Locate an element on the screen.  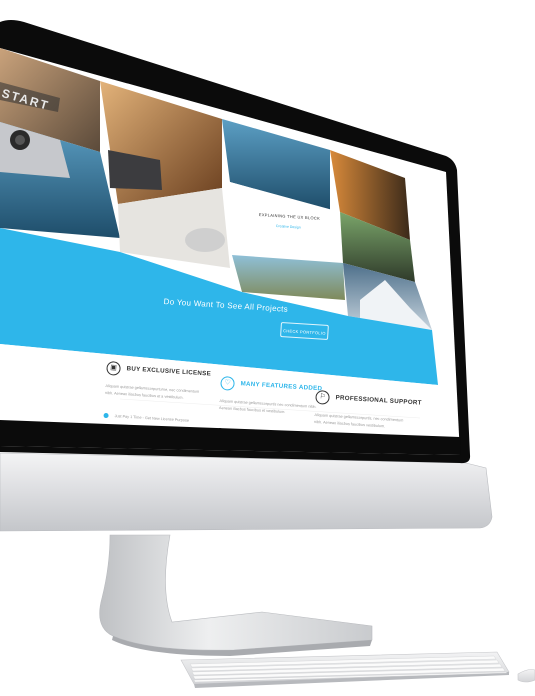
stand is located at coordinates (236, 595).